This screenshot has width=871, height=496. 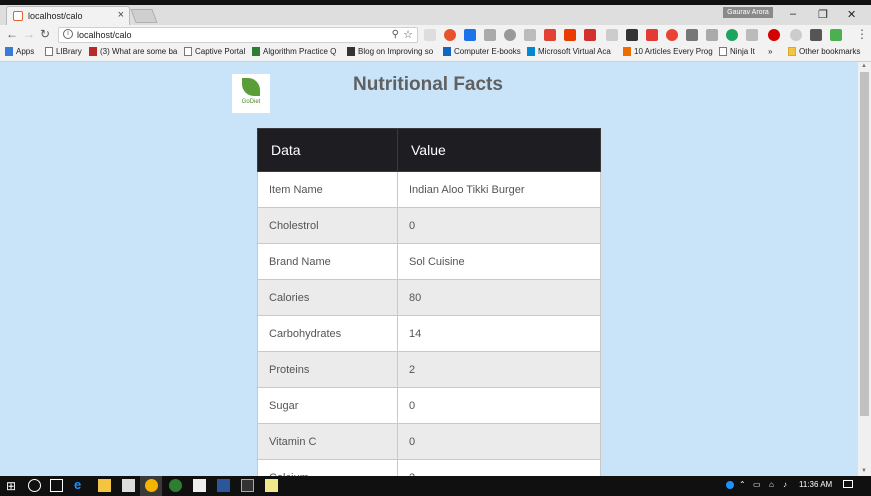 What do you see at coordinates (737, 51) in the screenshot?
I see `bookmark-item: Ninja It` at bounding box center [737, 51].